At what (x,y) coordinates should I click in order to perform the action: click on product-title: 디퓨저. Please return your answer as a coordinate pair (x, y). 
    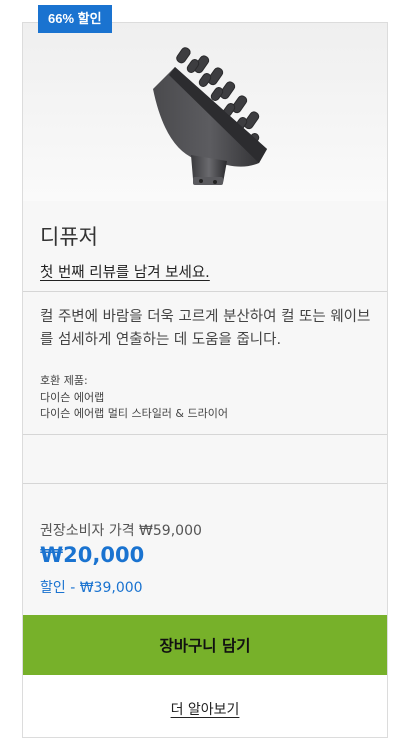
    Looking at the image, I should click on (69, 237).